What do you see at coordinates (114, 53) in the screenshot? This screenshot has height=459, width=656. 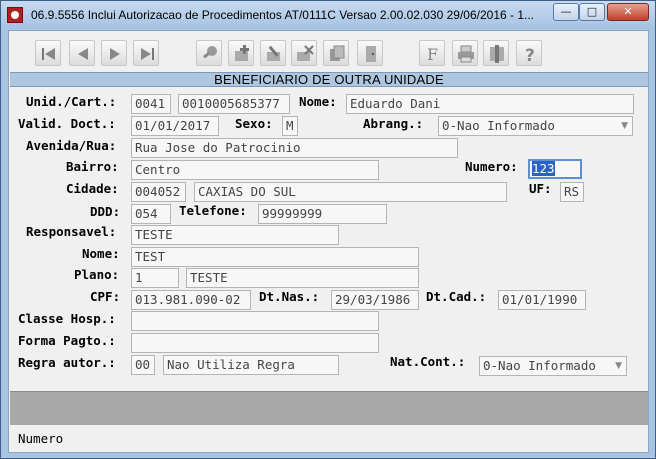 I see `next-record-icon` at bounding box center [114, 53].